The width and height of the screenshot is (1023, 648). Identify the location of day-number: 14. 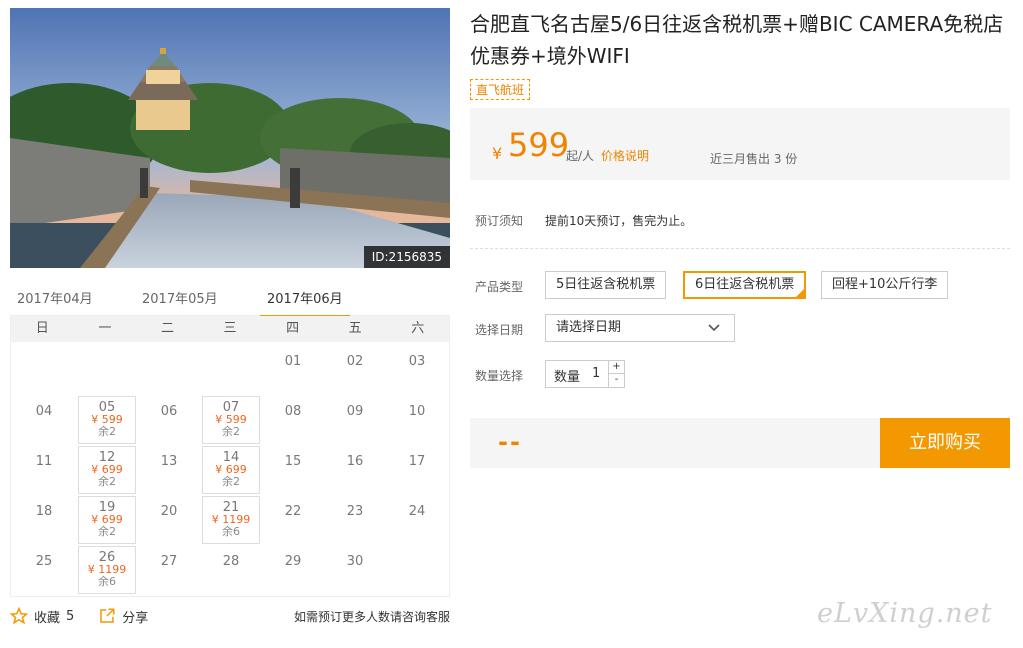
(231, 457).